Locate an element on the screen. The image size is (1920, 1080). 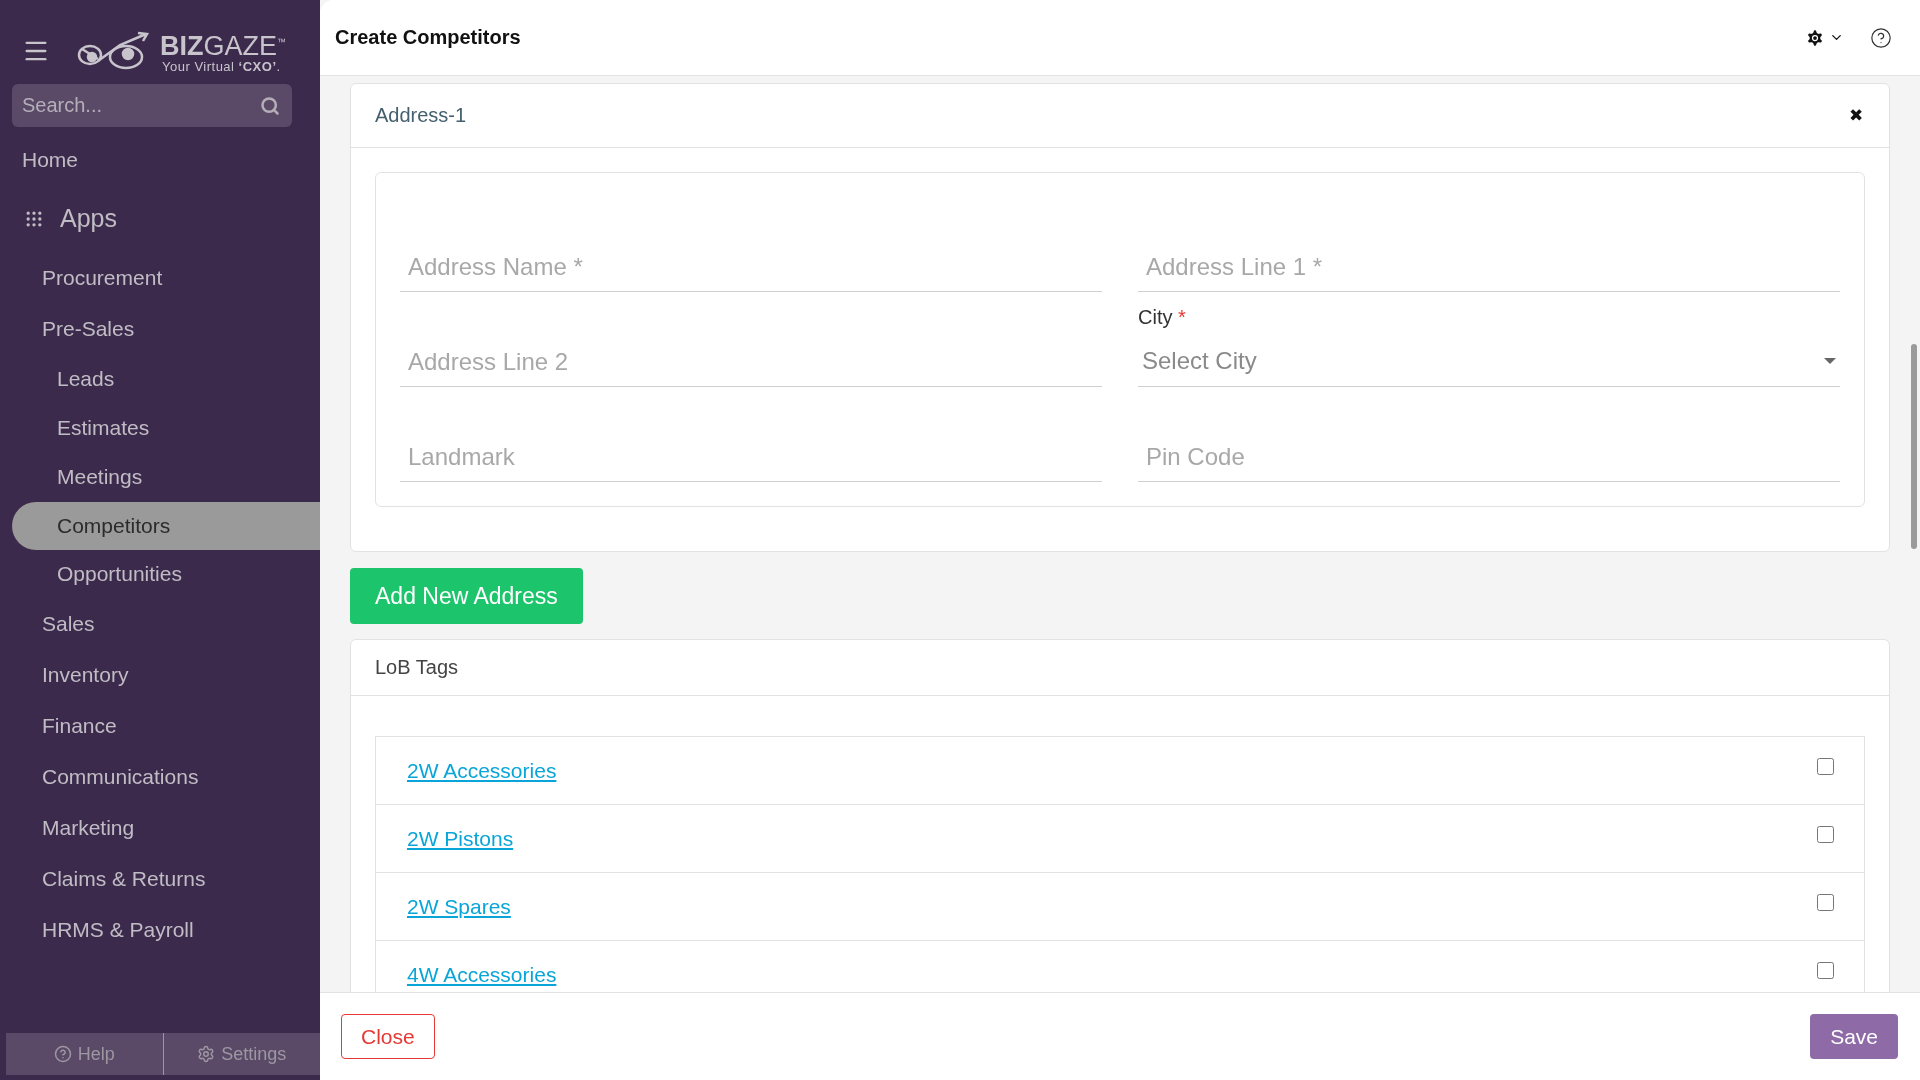
city-dropdown: Select City is located at coordinates (1489, 361).